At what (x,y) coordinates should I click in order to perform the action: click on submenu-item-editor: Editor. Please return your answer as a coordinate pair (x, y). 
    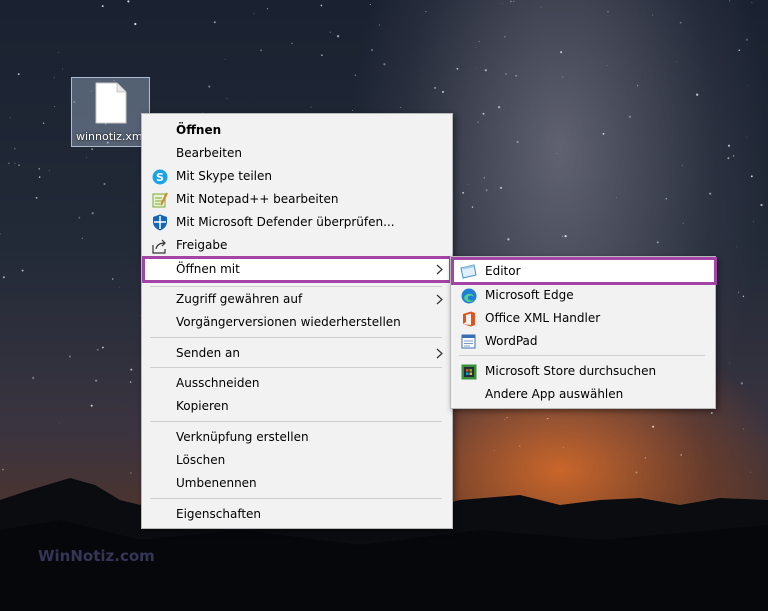
    Looking at the image, I should click on (583, 271).